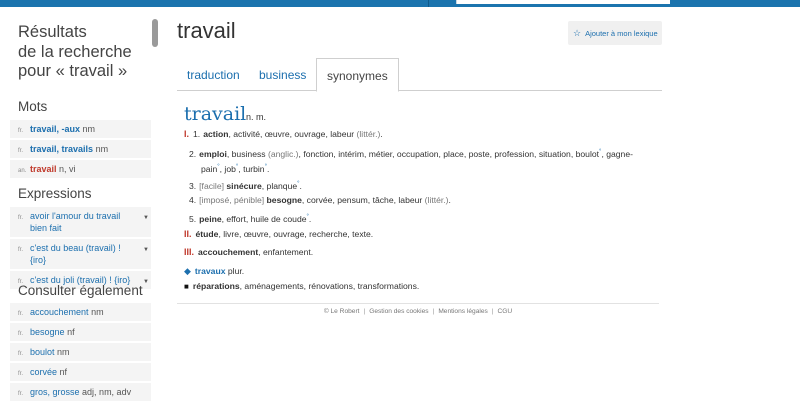  I want to click on section-heading-expressions: Expressions, so click(55, 193).